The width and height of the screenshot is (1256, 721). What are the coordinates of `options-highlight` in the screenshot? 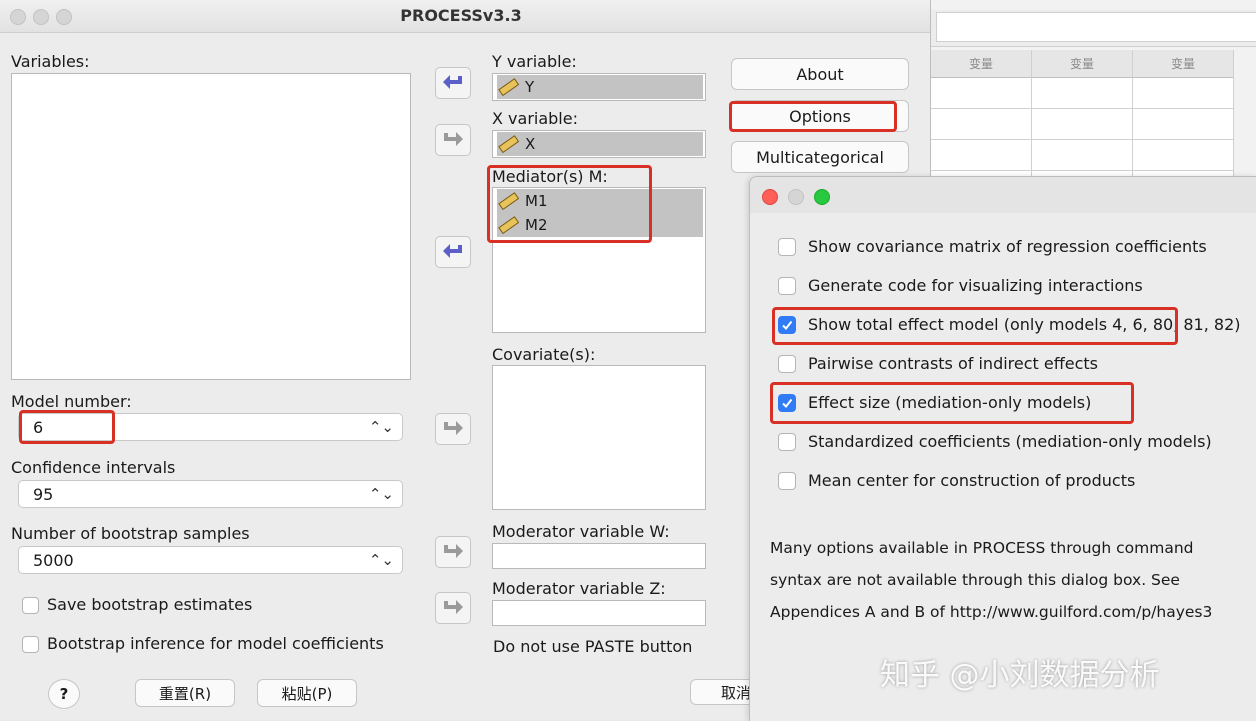 It's located at (813, 116).